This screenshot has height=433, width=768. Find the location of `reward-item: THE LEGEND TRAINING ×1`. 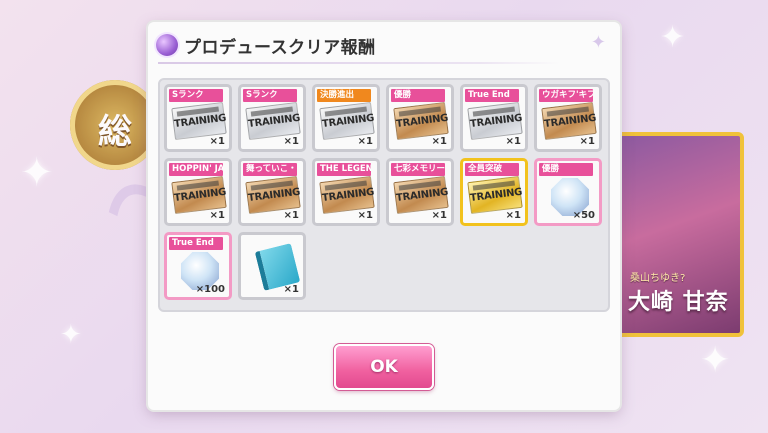

reward-item: THE LEGEND TRAINING ×1 is located at coordinates (346, 192).